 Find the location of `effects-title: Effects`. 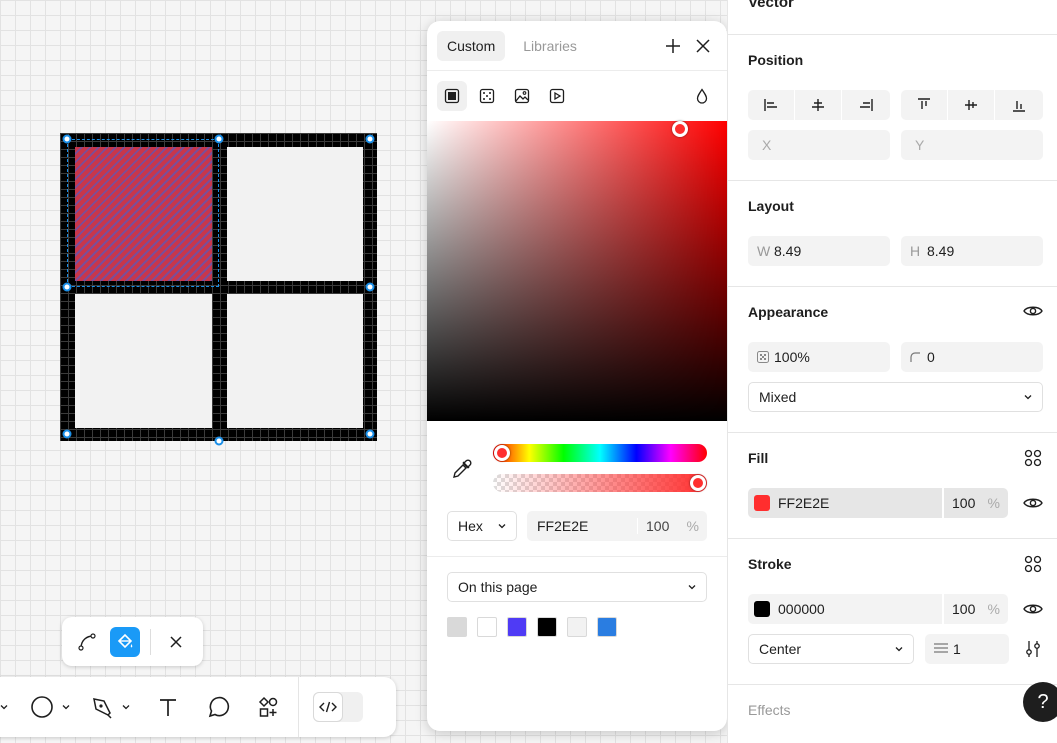

effects-title: Effects is located at coordinates (769, 710).